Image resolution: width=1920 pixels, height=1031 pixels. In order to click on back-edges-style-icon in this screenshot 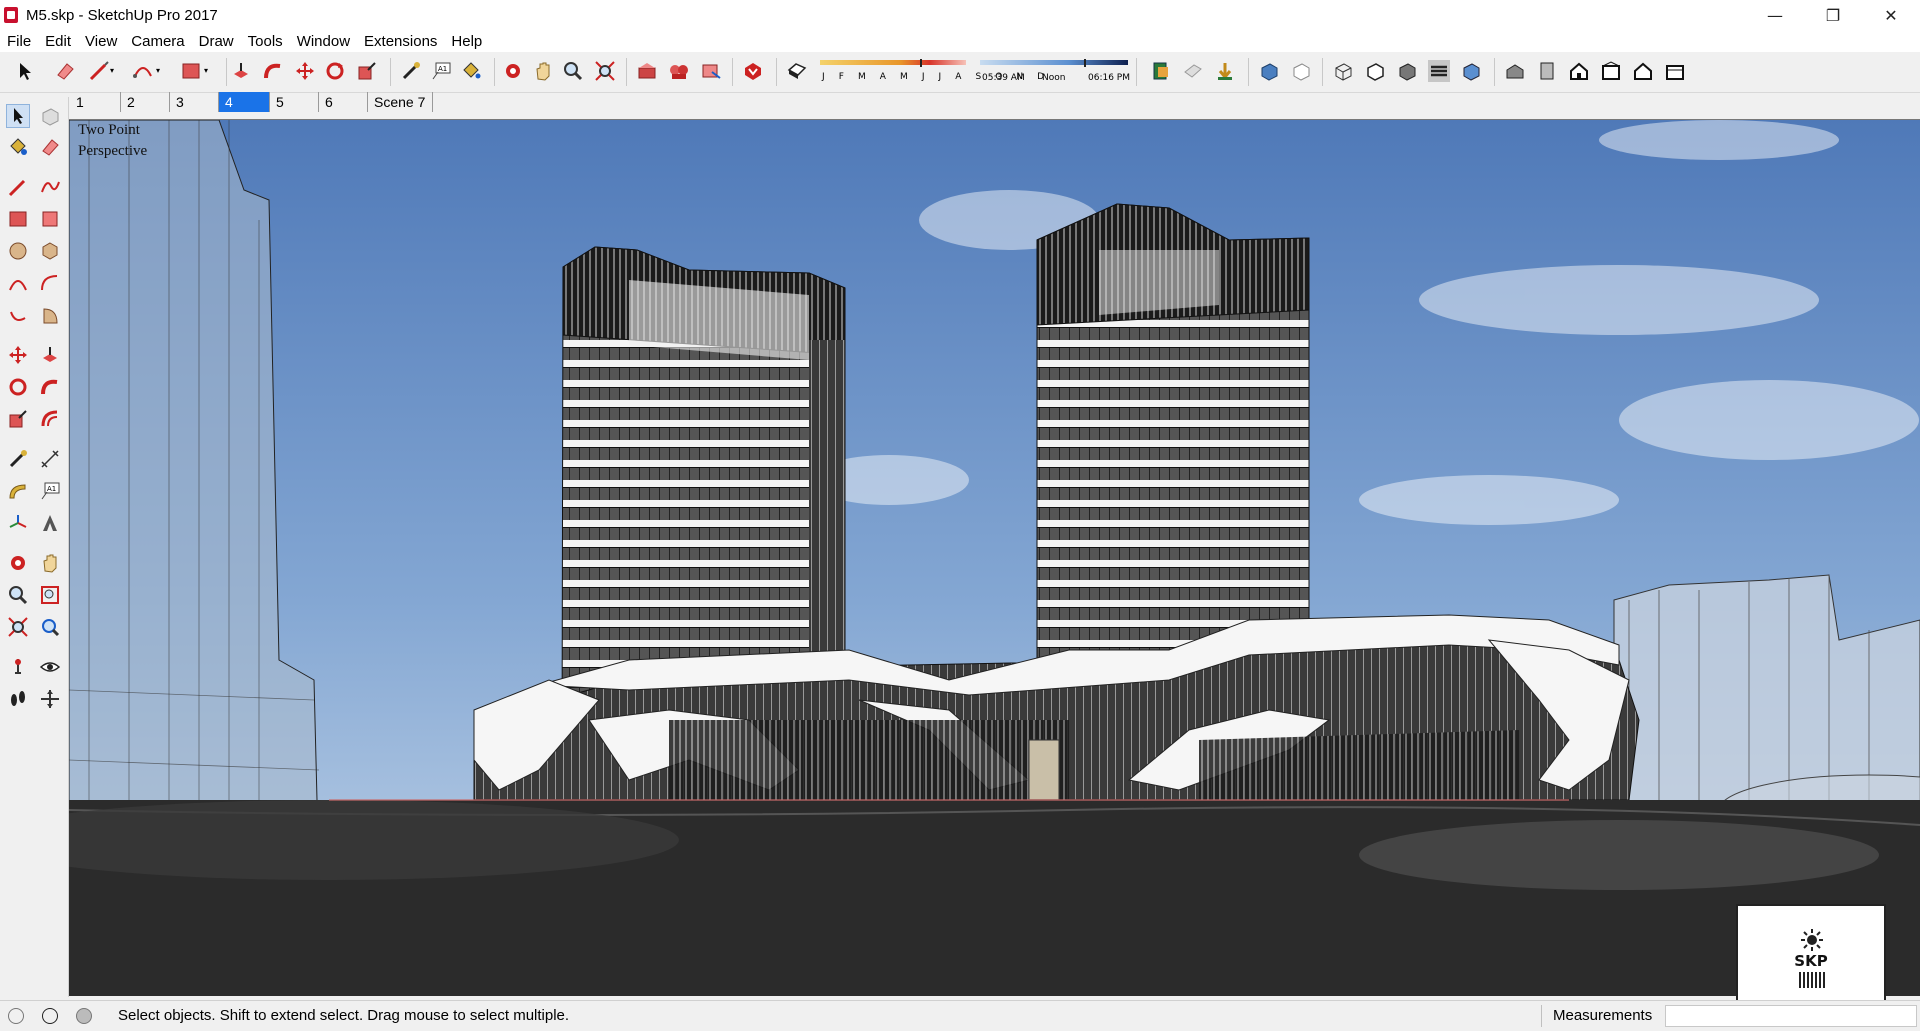, I will do `click(1301, 71)`.